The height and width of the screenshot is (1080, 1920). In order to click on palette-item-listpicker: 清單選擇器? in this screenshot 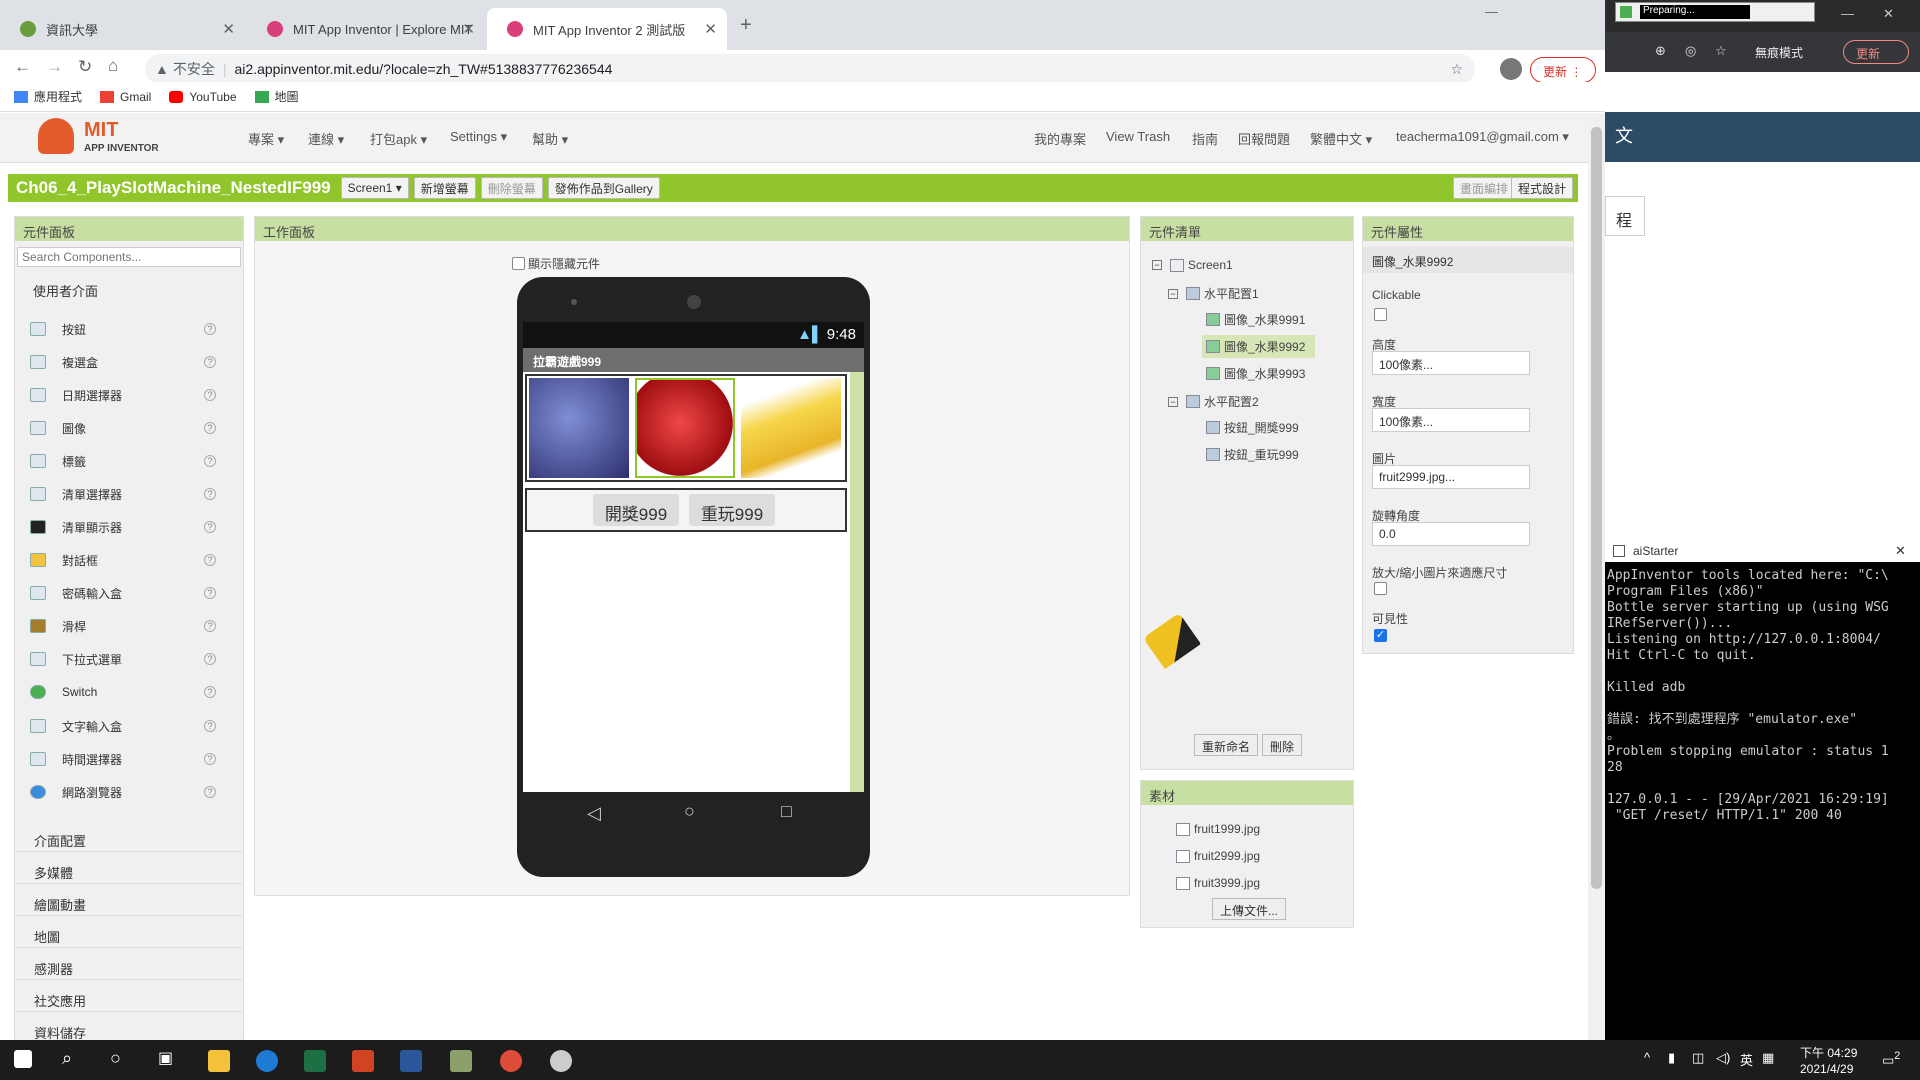, I will do `click(122, 494)`.